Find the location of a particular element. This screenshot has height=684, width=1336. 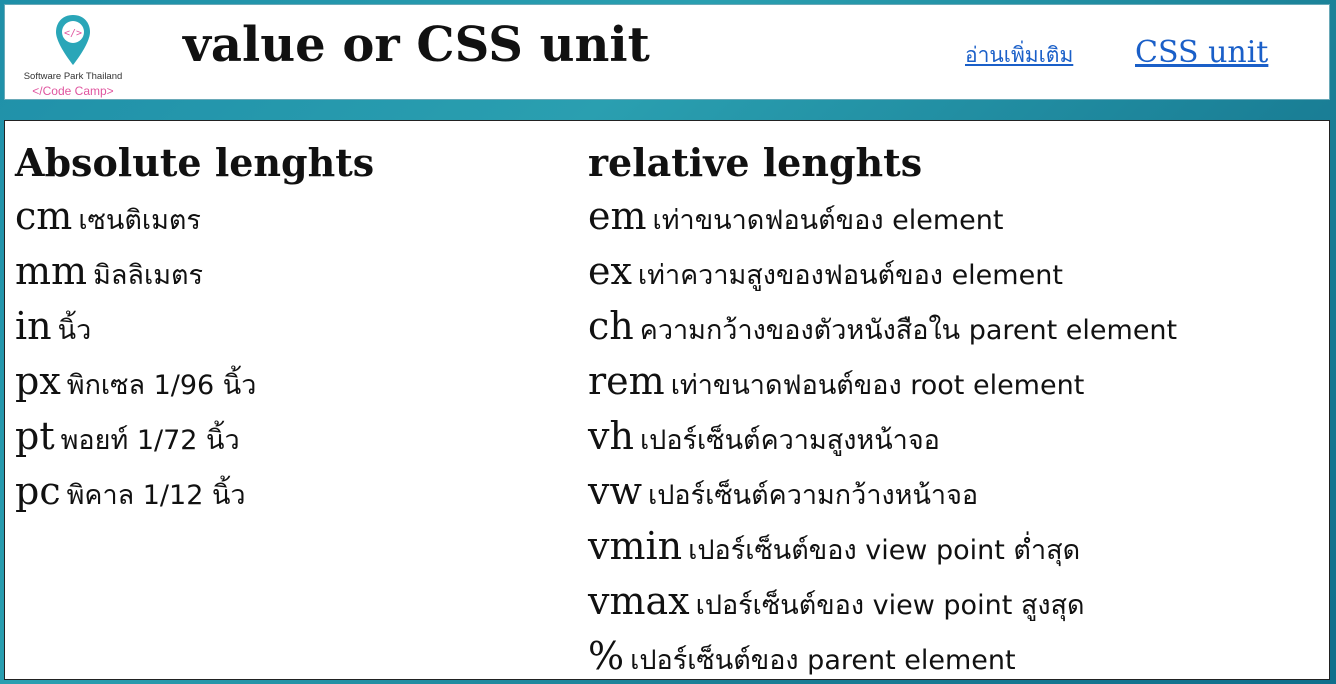

list-item: vw เปอร์เซ็นต์ความกว้างหน้าจอ is located at coordinates (955, 491).